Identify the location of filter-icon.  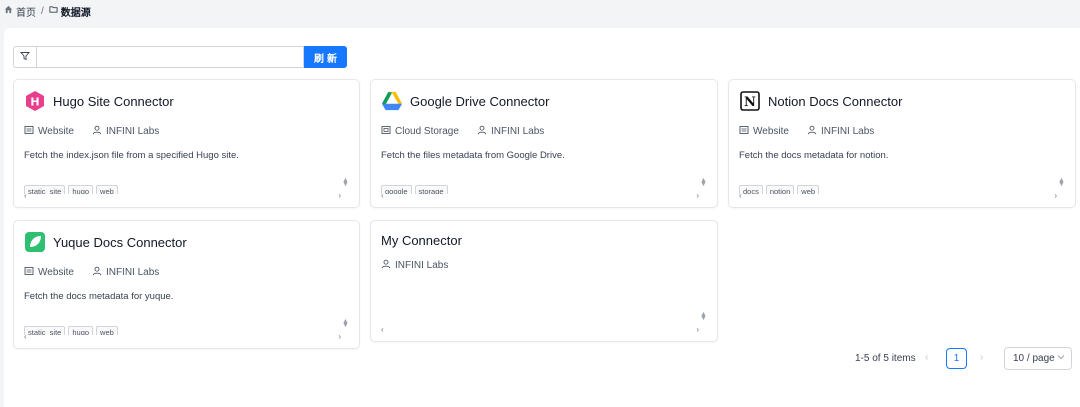
(25, 57).